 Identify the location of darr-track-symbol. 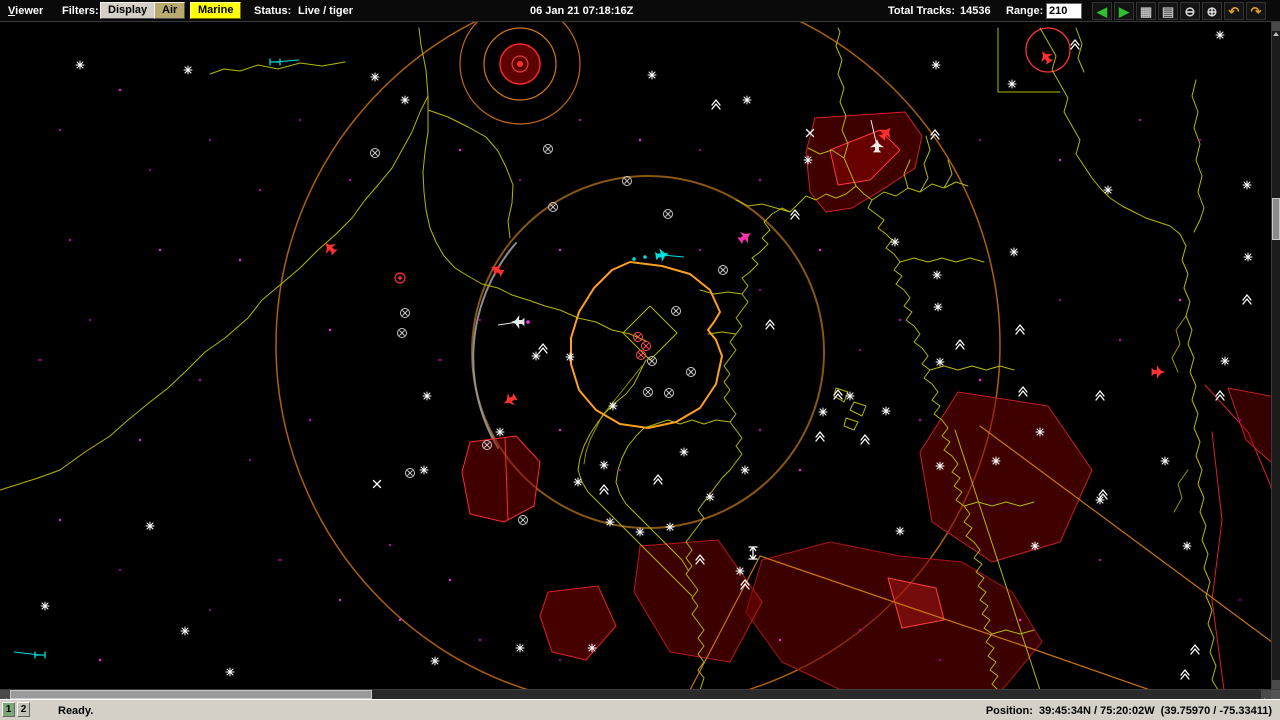
(753, 553).